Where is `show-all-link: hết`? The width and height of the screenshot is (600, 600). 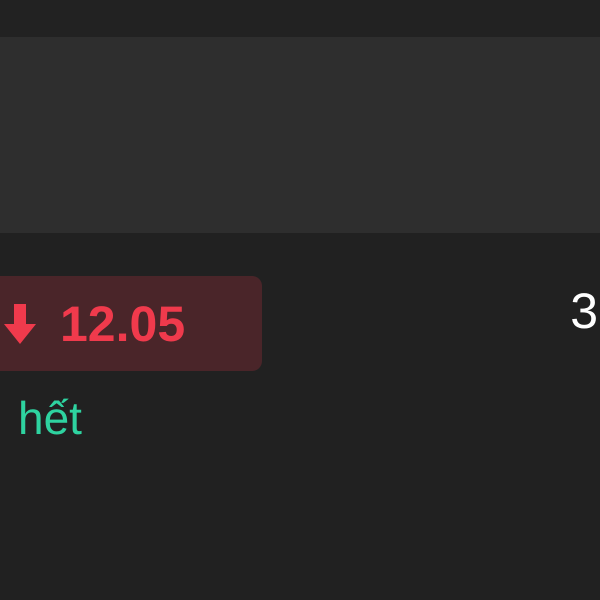 show-all-link: hết is located at coordinates (50, 418).